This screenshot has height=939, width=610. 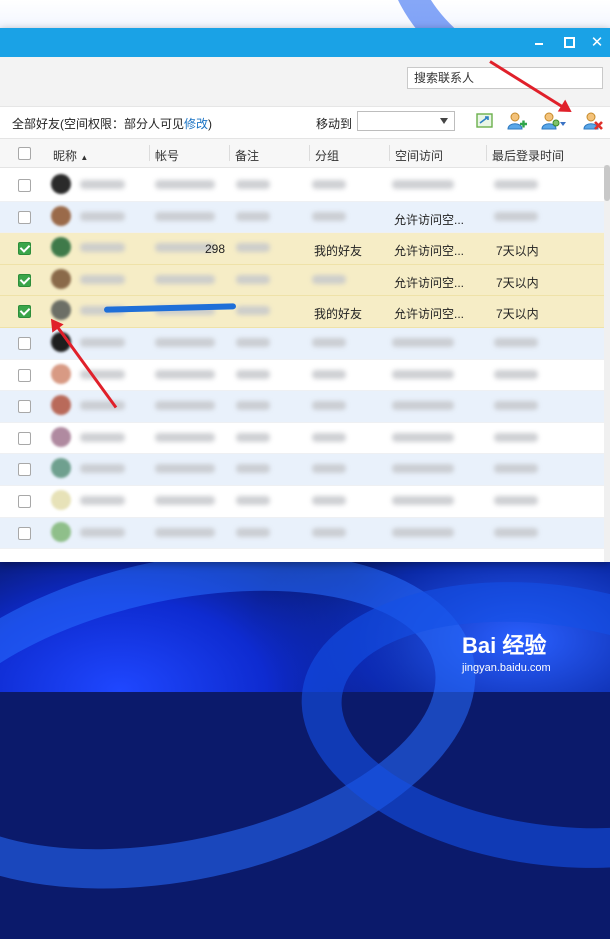 What do you see at coordinates (528, 155) in the screenshot?
I see `column-last-login: 最后登录时间` at bounding box center [528, 155].